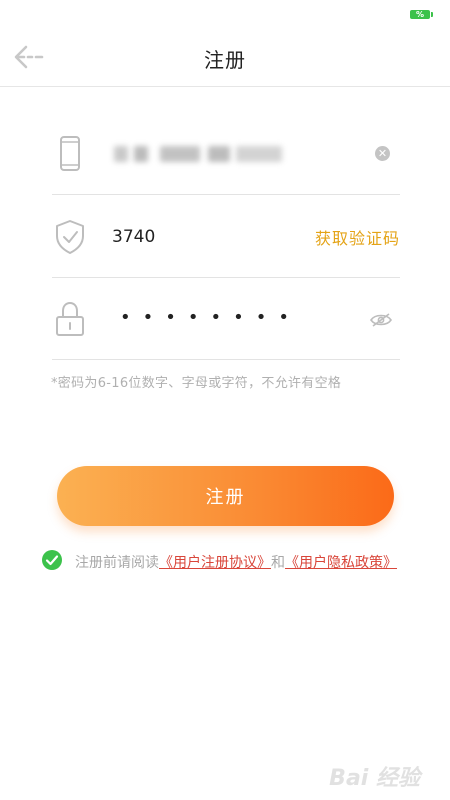  I want to click on battery-icon: %, so click(421, 14).